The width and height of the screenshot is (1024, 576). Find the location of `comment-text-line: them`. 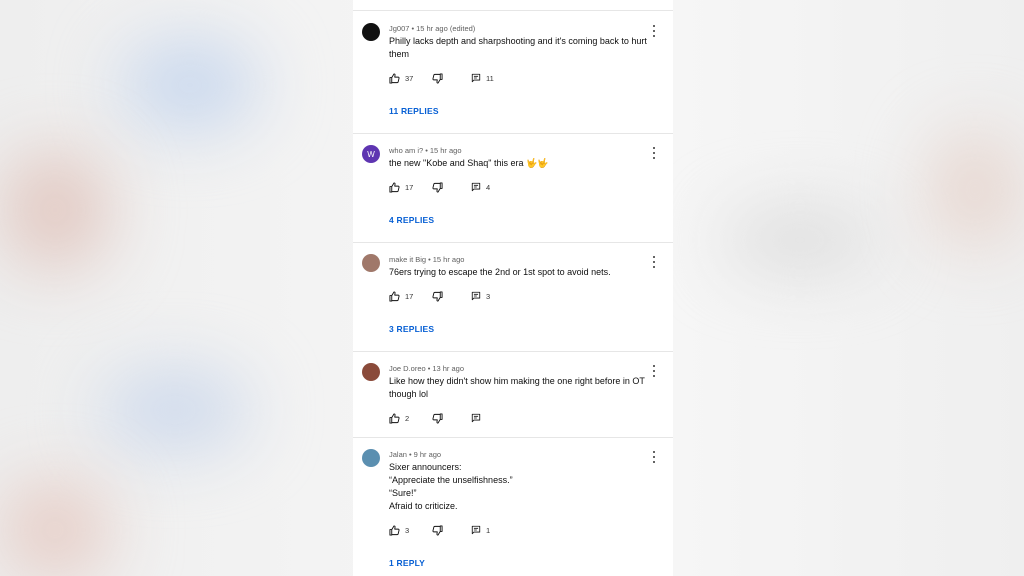

comment-text-line: them is located at coordinates (399, 54).